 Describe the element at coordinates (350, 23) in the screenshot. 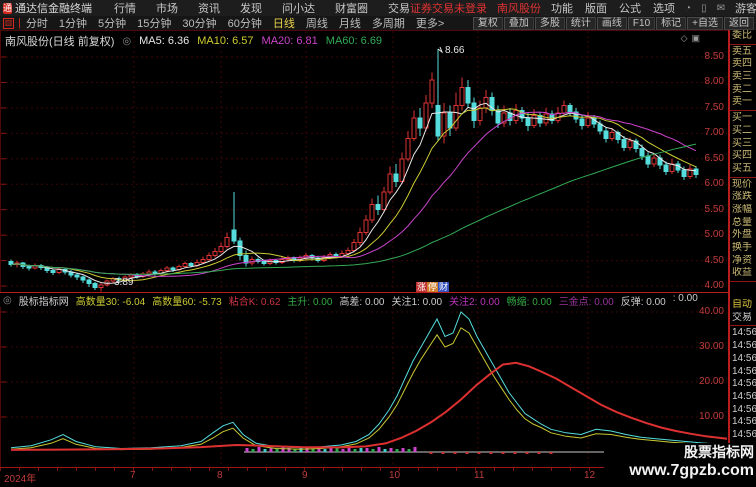

I see `period-tab-月线: 月线` at that location.